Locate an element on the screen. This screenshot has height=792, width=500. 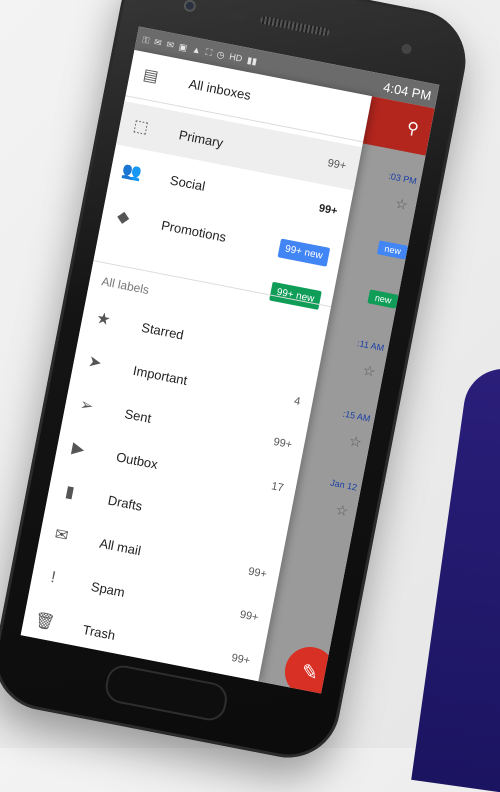
status-icon: ◷ is located at coordinates (221, 54).